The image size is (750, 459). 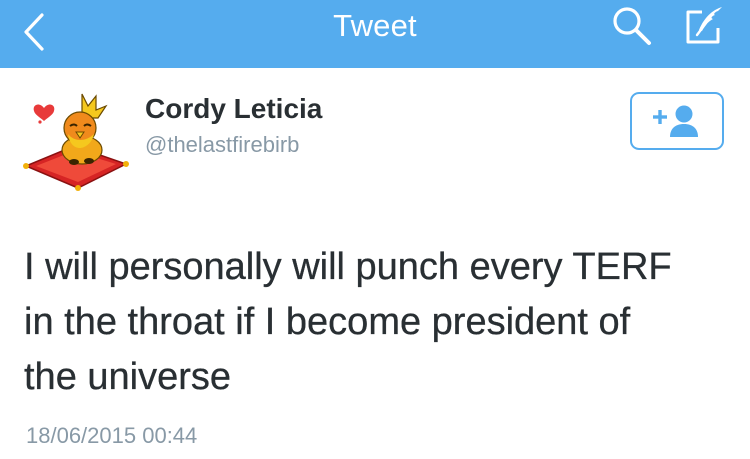 I want to click on tweet-text-line: in the throat if I become president of, so click(x=327, y=322).